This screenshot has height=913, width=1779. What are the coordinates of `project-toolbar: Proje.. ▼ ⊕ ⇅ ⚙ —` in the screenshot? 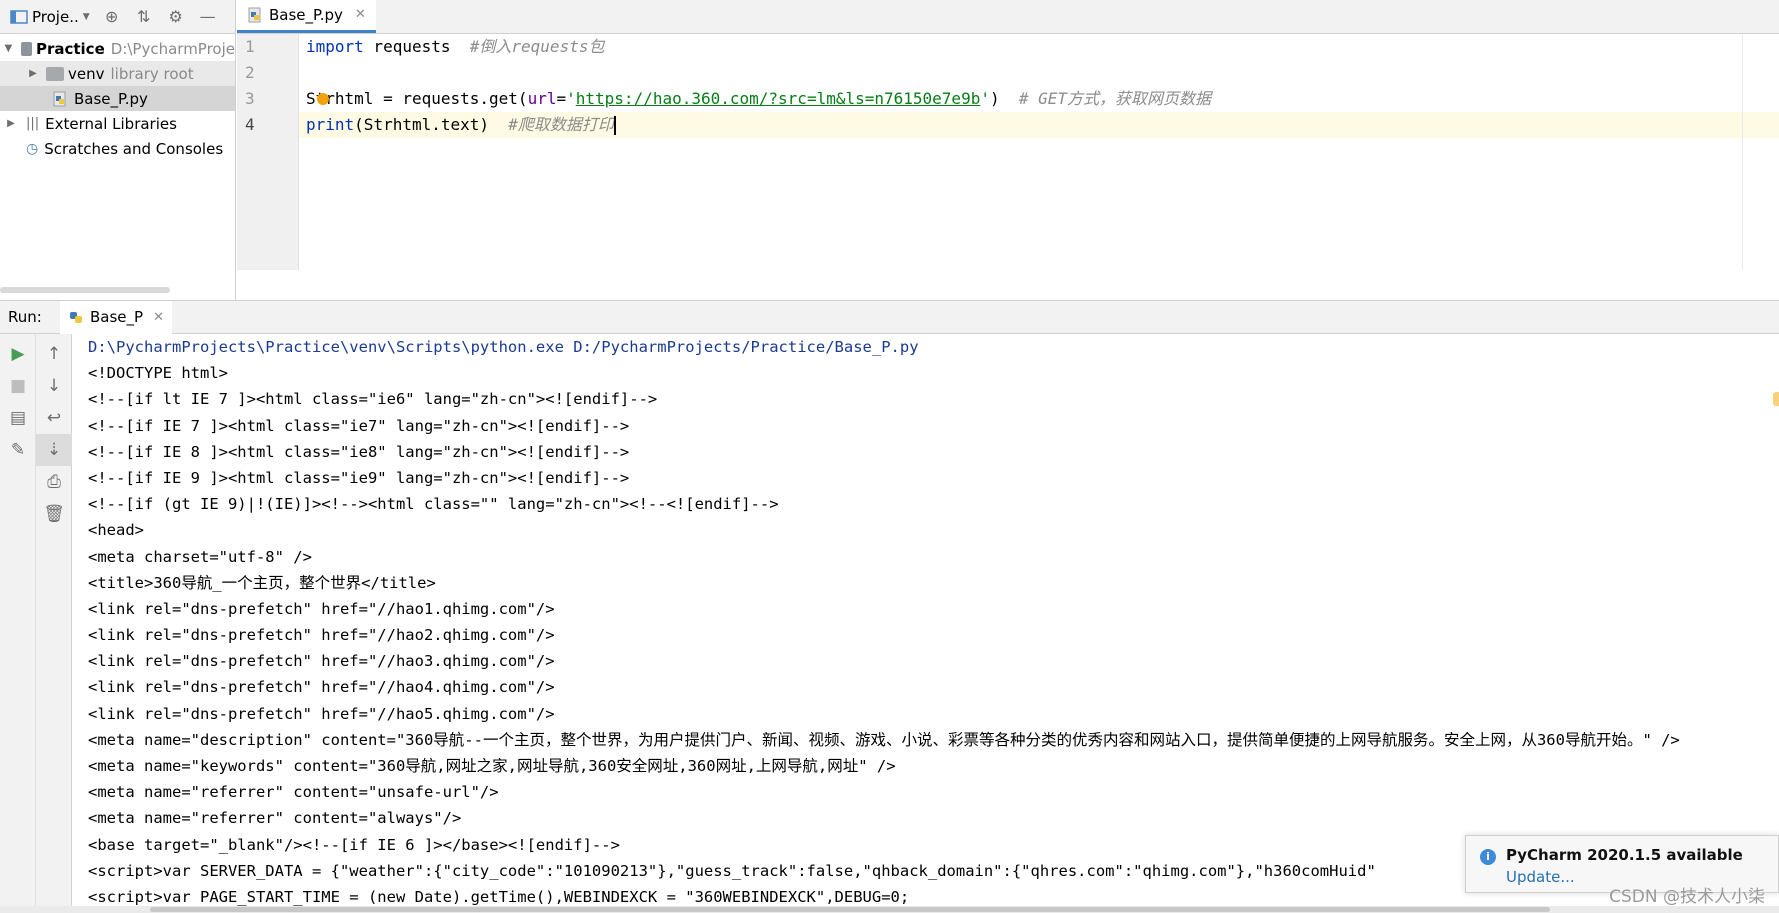 It's located at (117, 17).